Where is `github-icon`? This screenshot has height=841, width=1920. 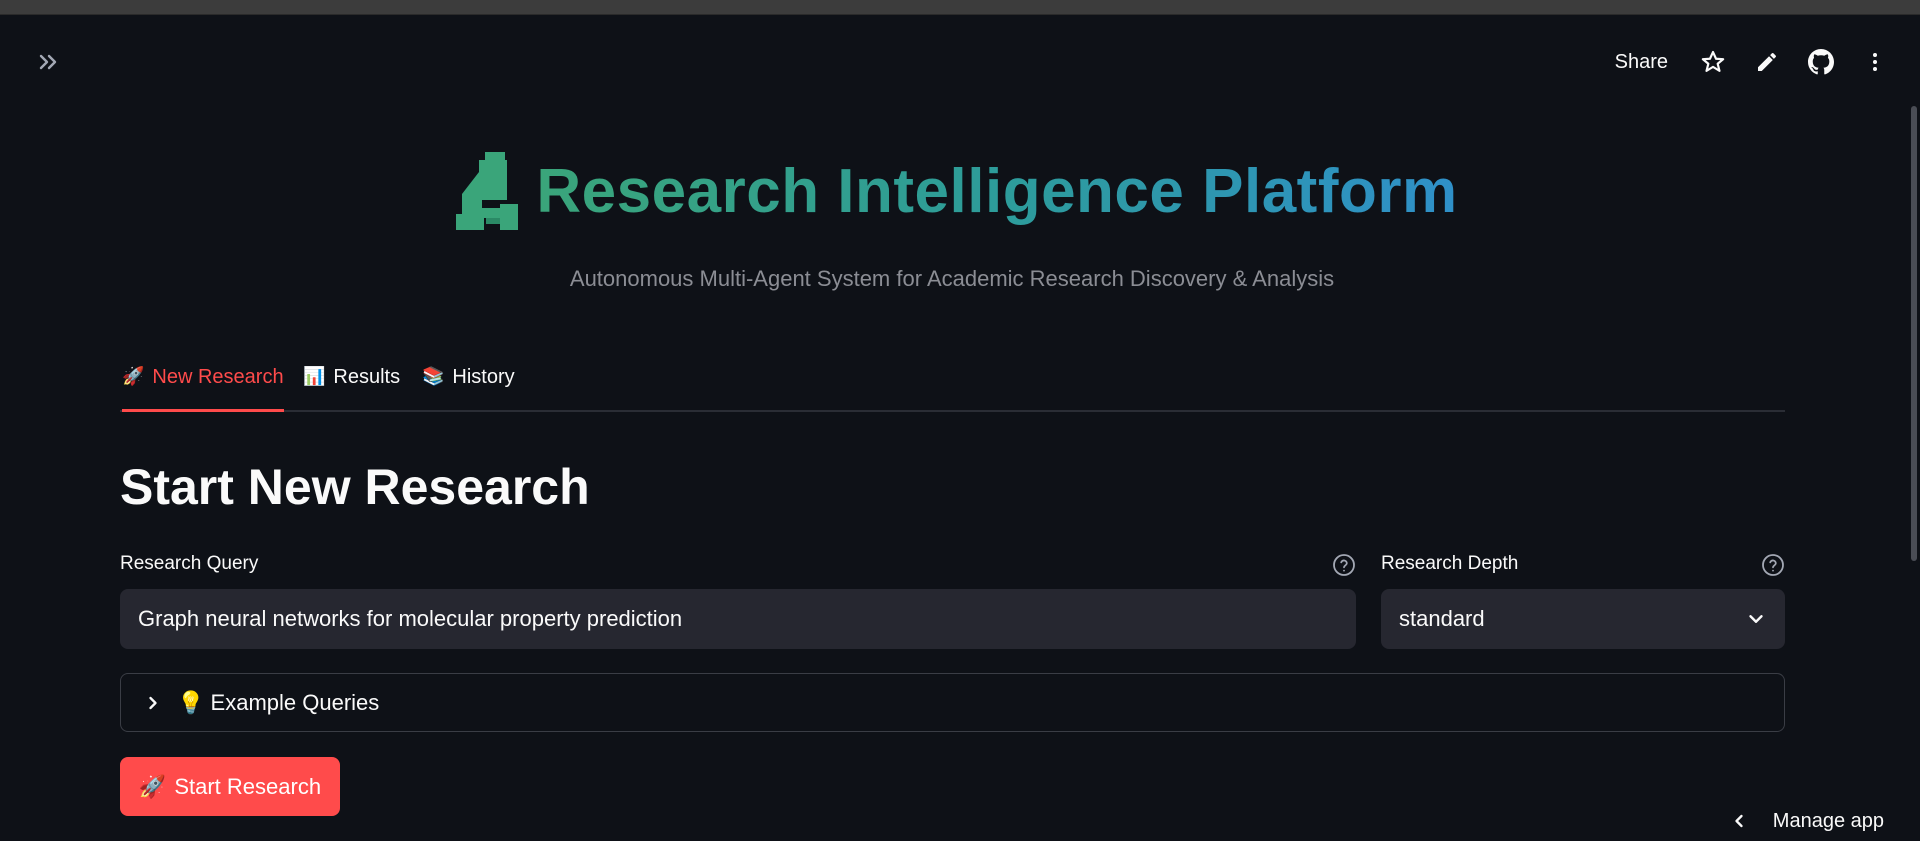 github-icon is located at coordinates (1821, 62).